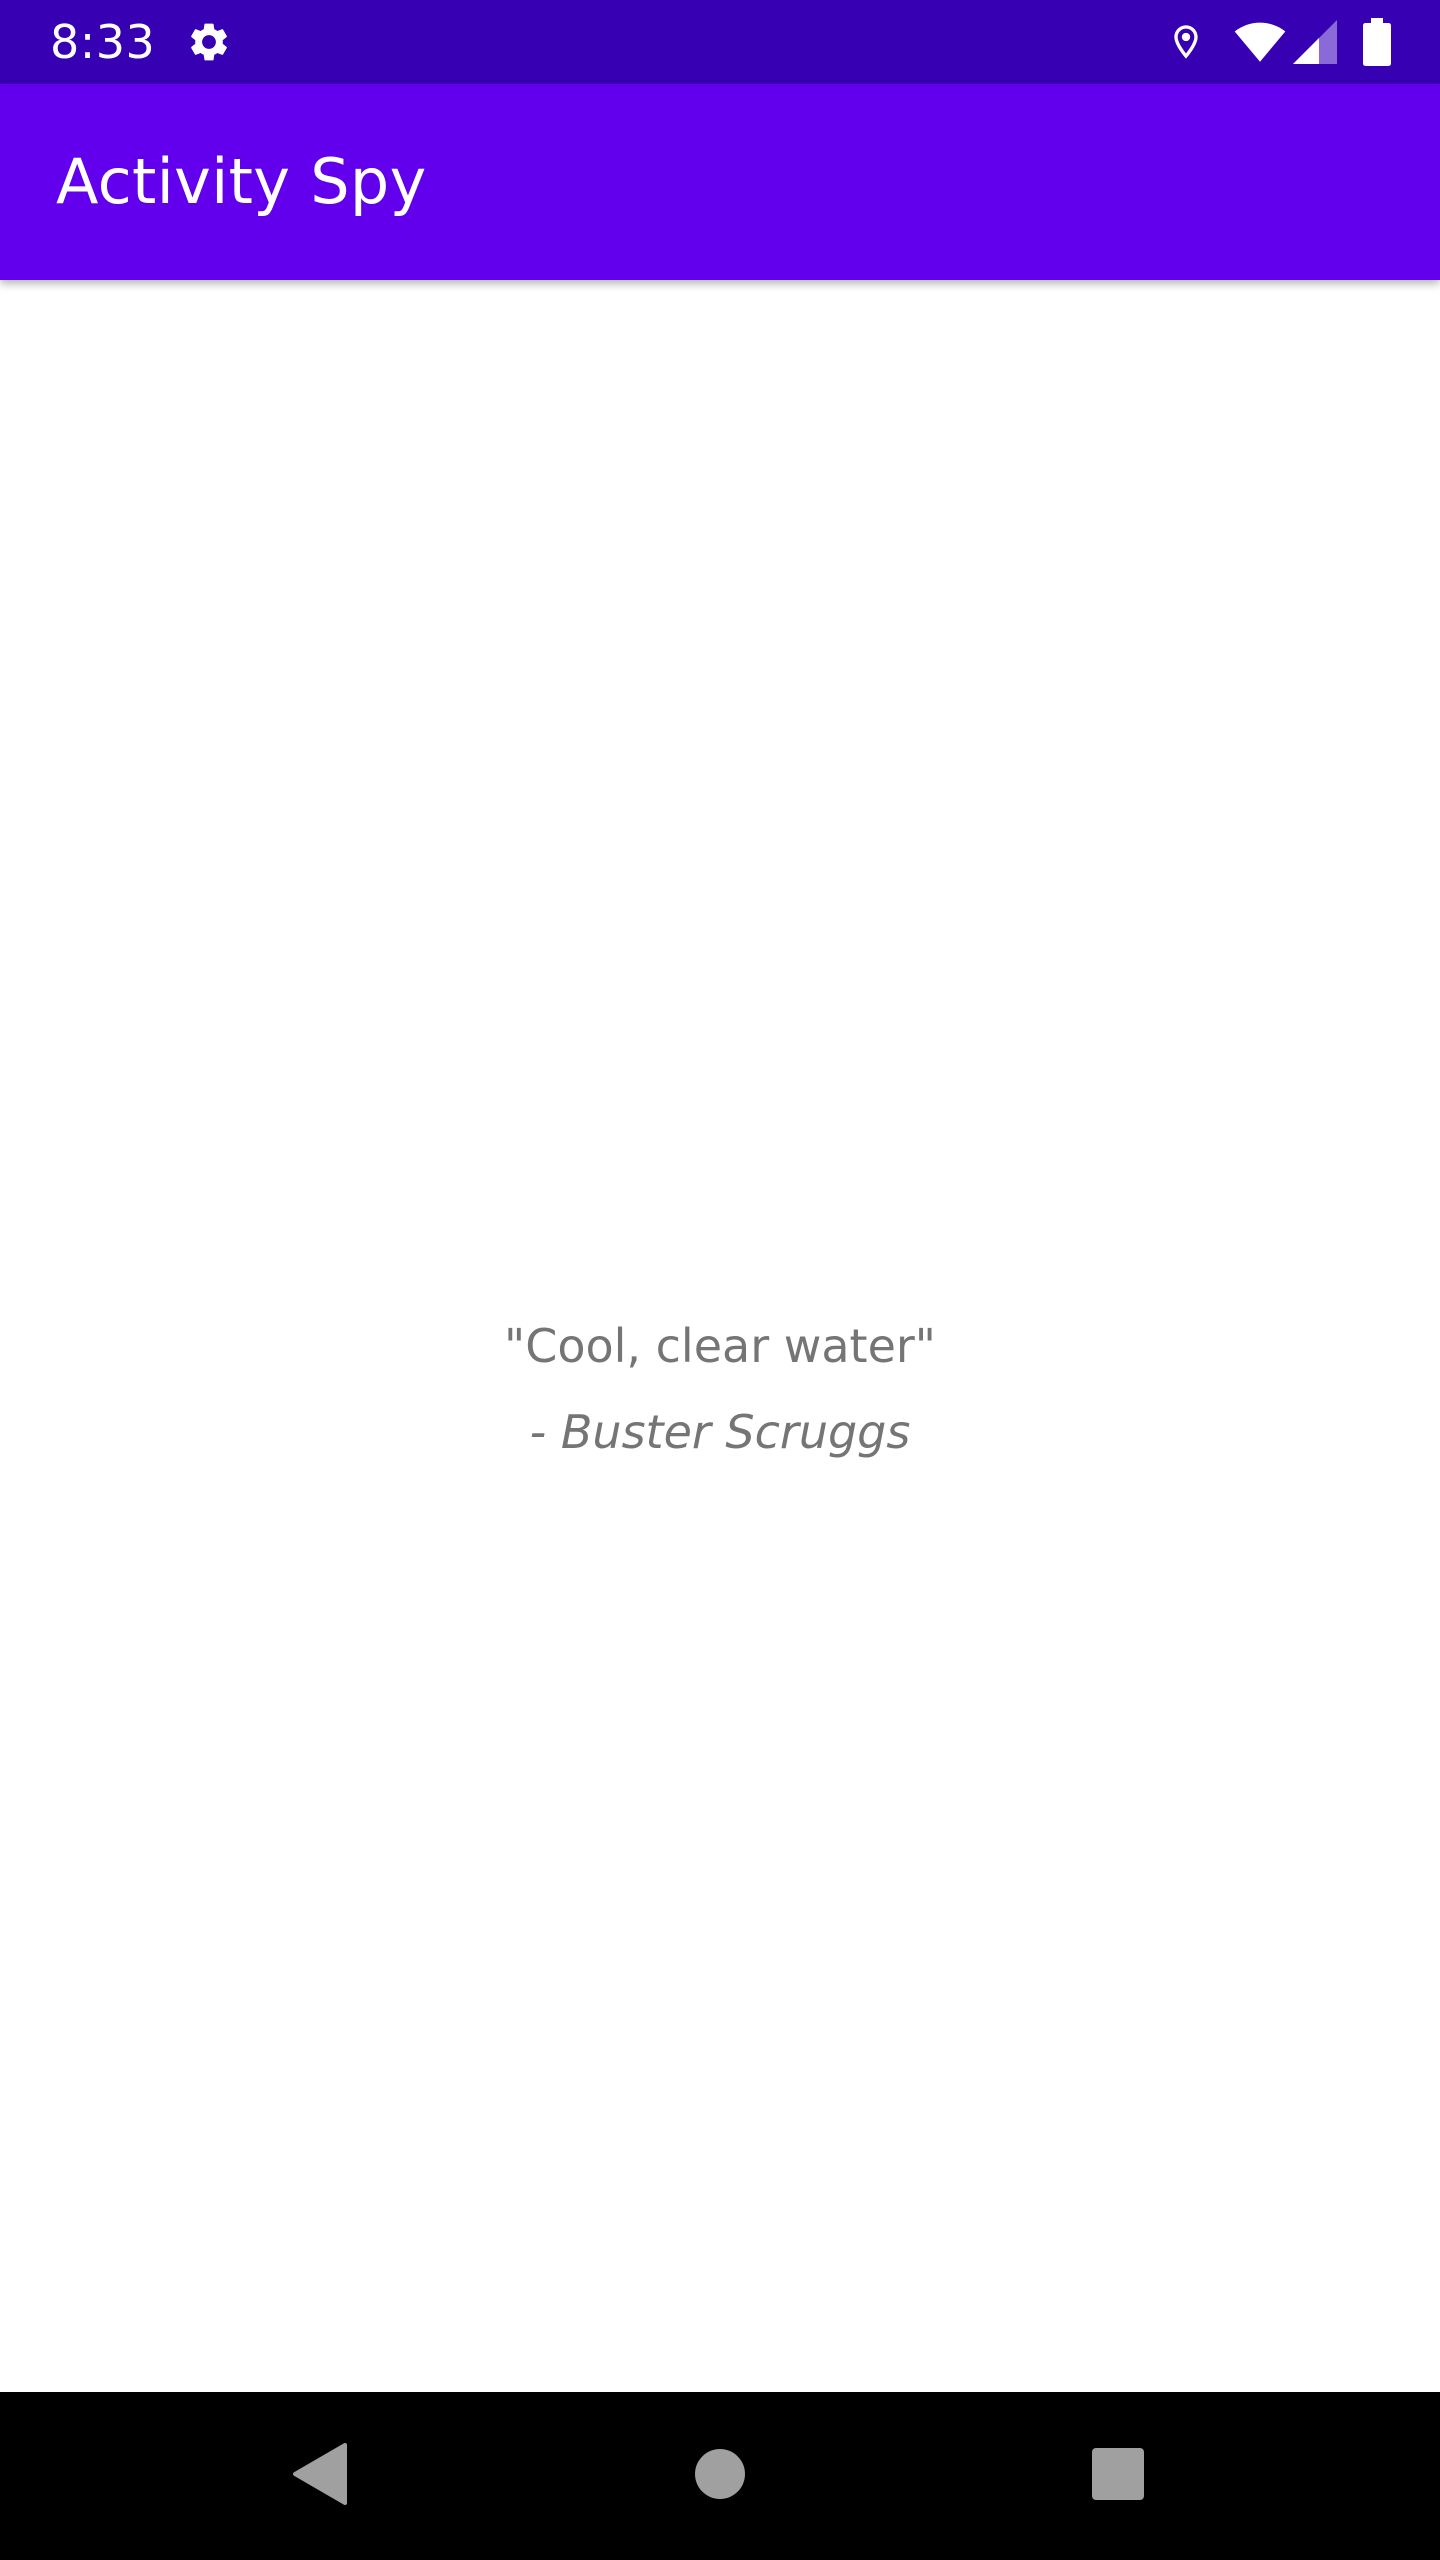  I want to click on quote-author: - Buster Scruggs, so click(720, 1432).